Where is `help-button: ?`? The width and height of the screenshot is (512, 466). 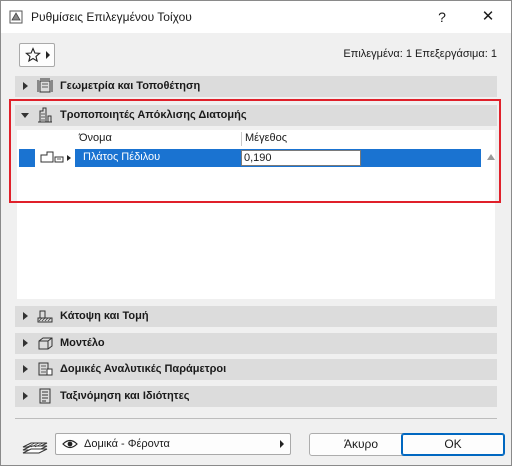 help-button: ? is located at coordinates (442, 17).